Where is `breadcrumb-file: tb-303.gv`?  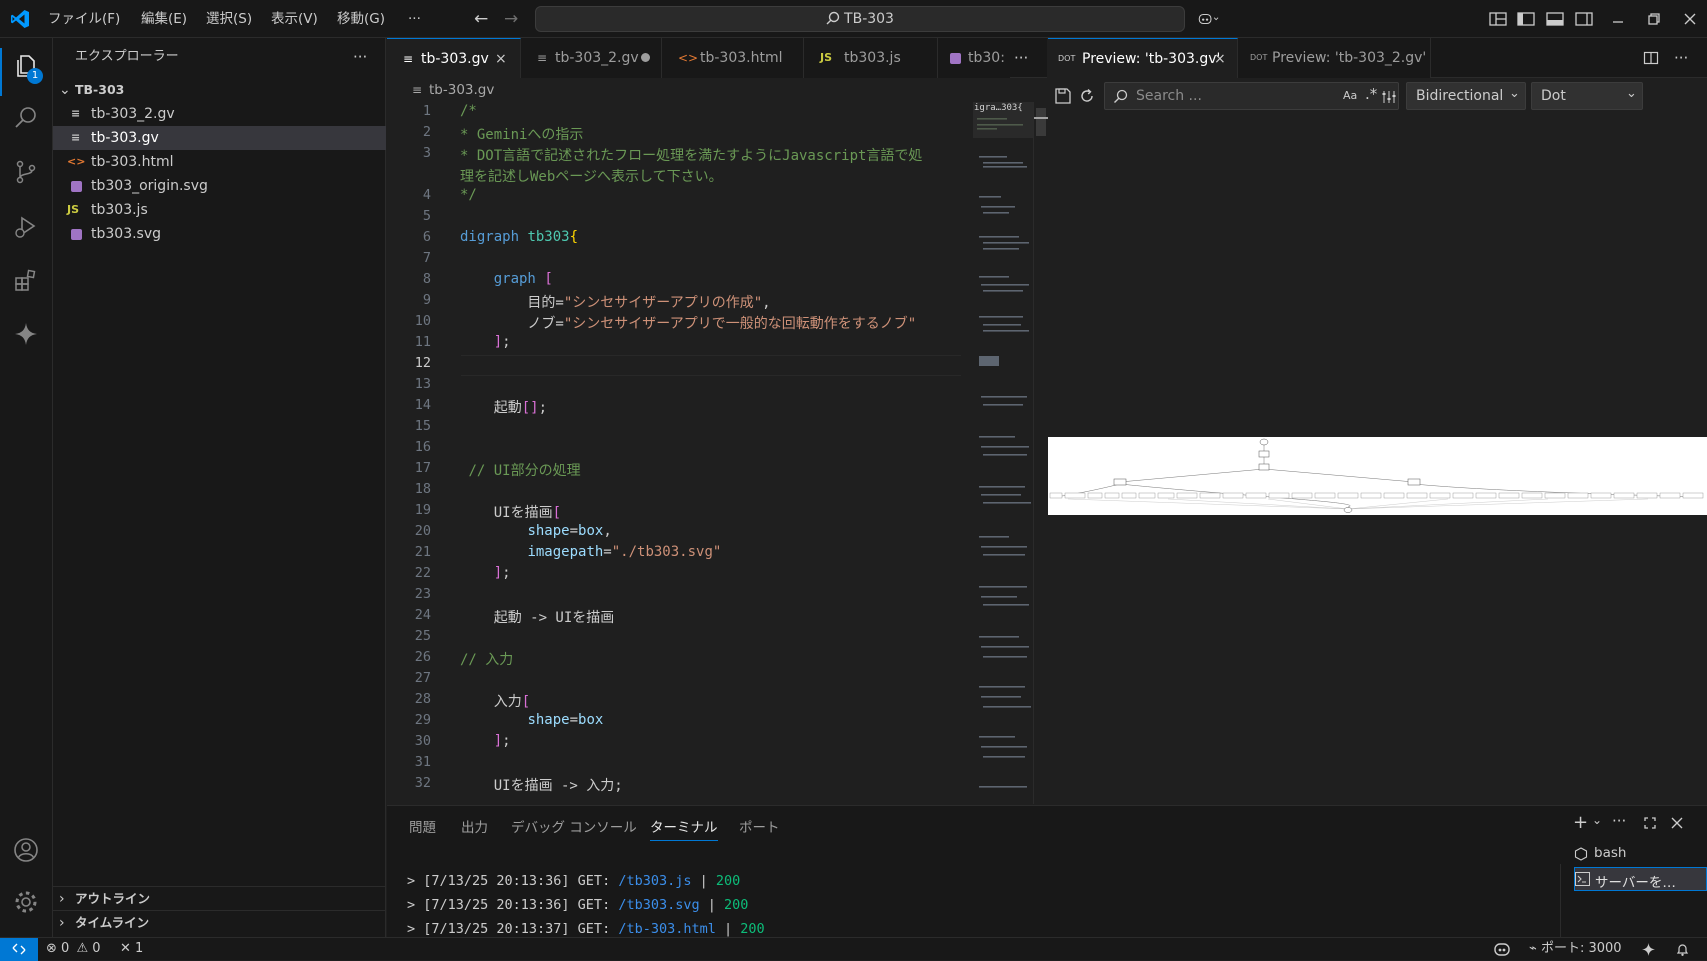 breadcrumb-file: tb-303.gv is located at coordinates (461, 90).